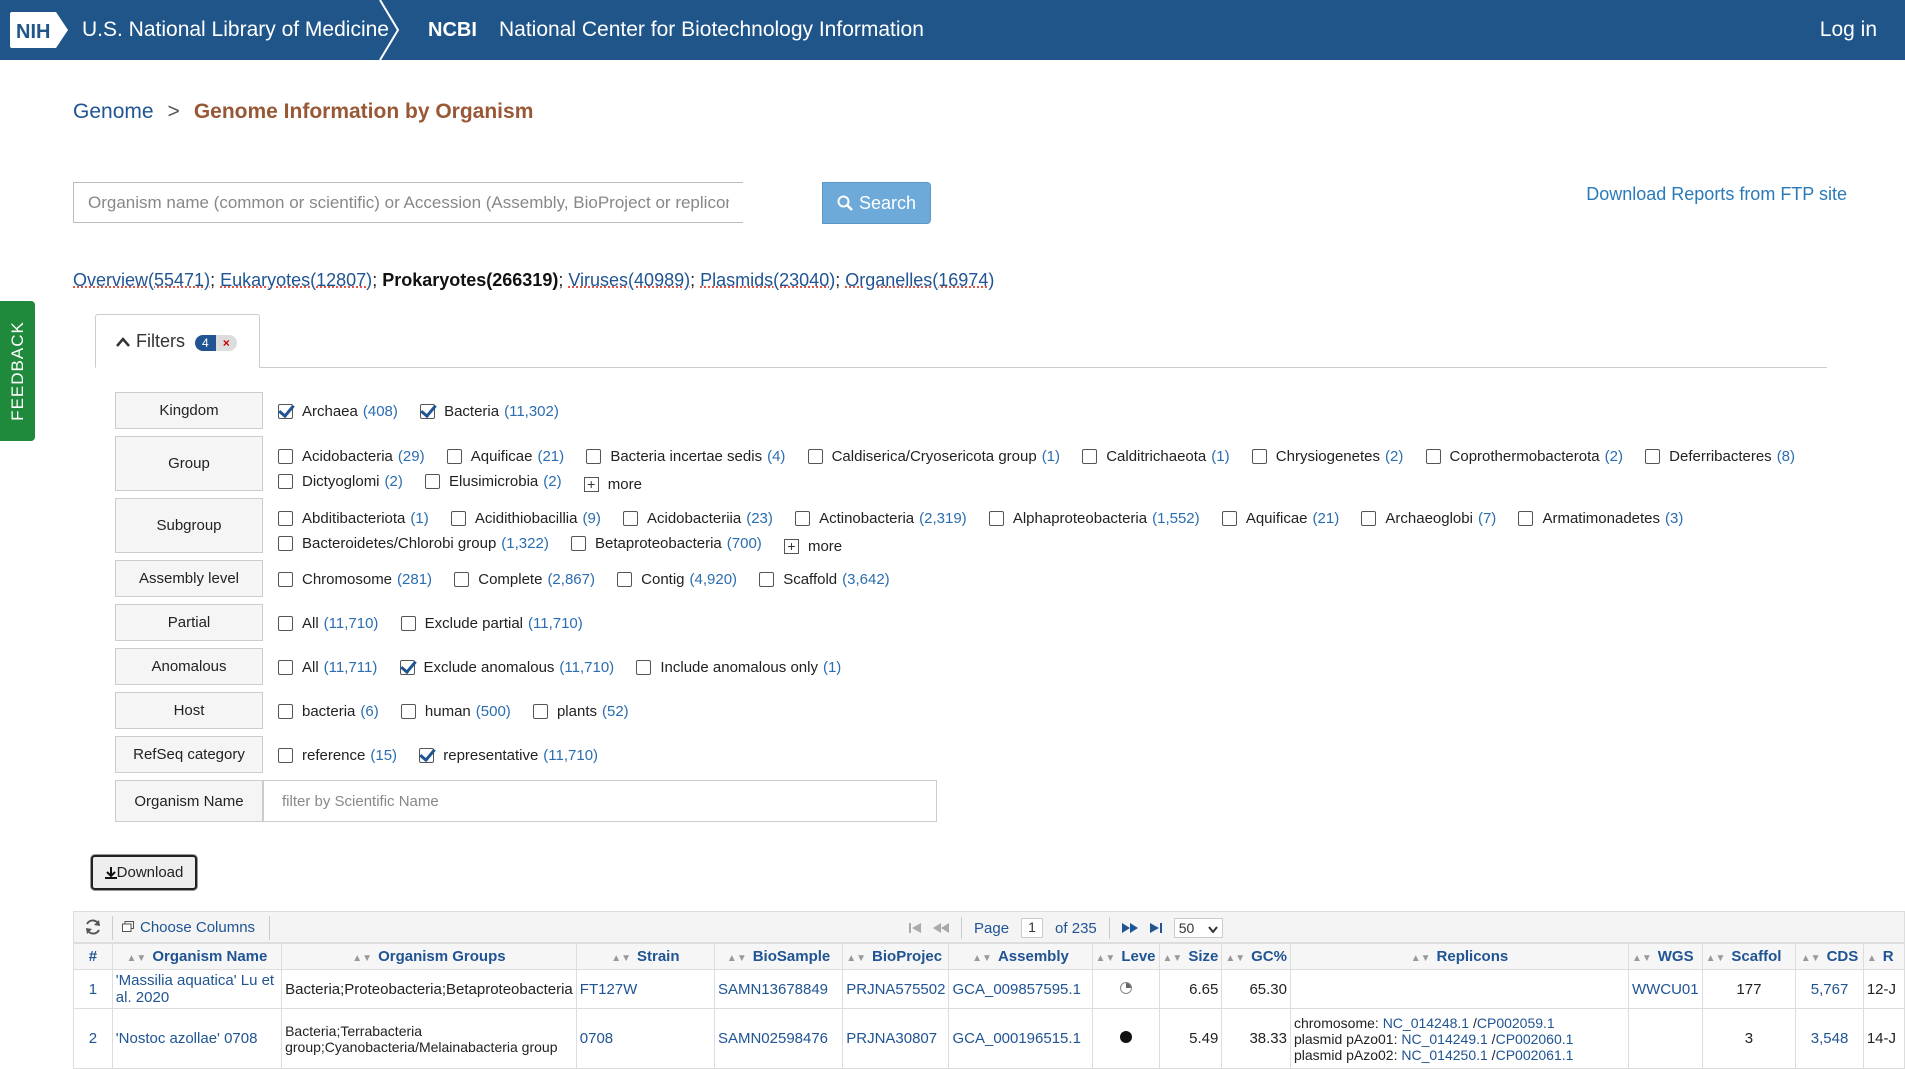 The width and height of the screenshot is (1905, 1069). What do you see at coordinates (1716, 194) in the screenshot?
I see `ftp-download-link: Download Reports from FTP site` at bounding box center [1716, 194].